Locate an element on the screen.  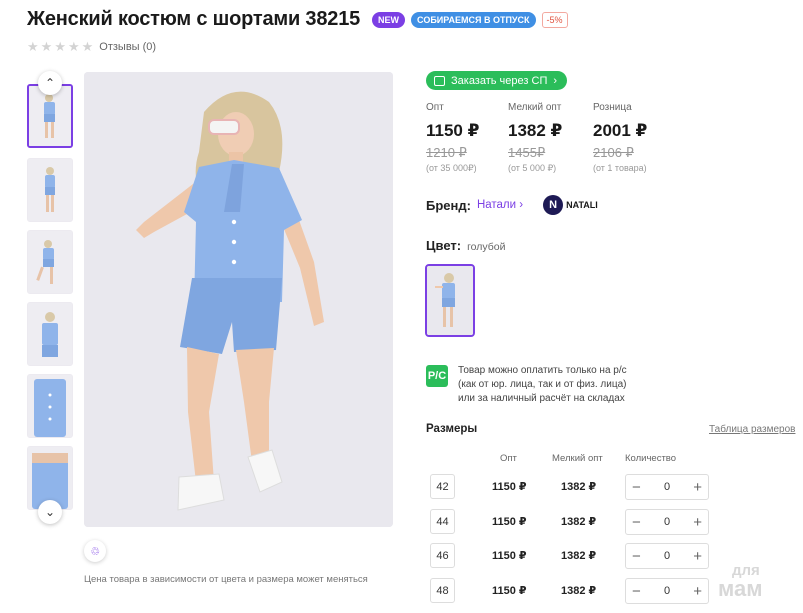
price-old: 1210 ₽ is located at coordinates (446, 152).